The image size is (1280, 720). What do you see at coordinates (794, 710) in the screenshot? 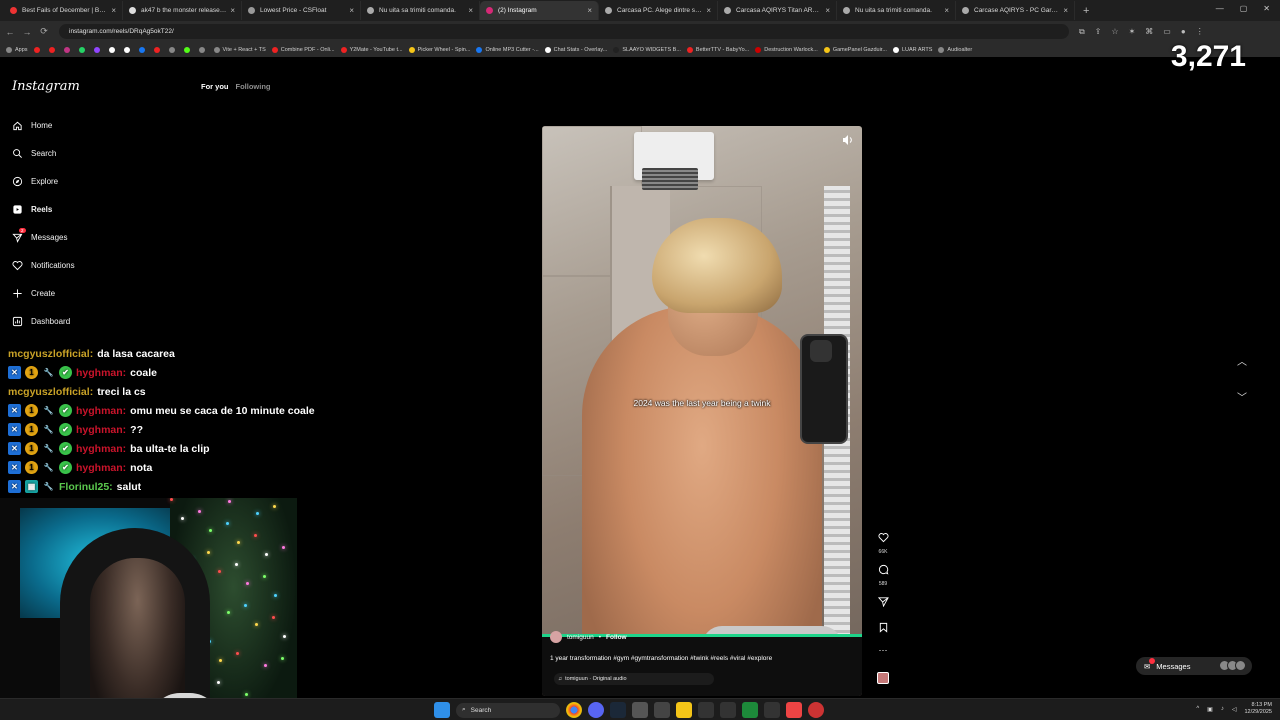
I see `brave-icon` at bounding box center [794, 710].